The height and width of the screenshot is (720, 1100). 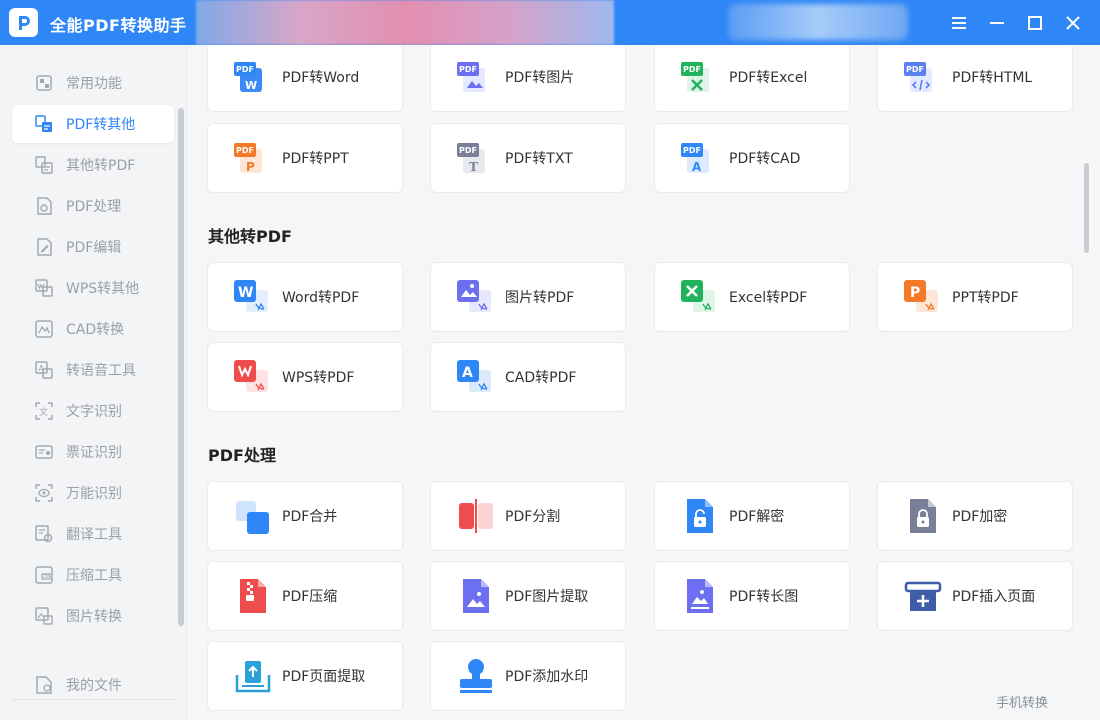 I want to click on card-pdf-to-html: PDF PDF转HTML, so click(x=975, y=78).